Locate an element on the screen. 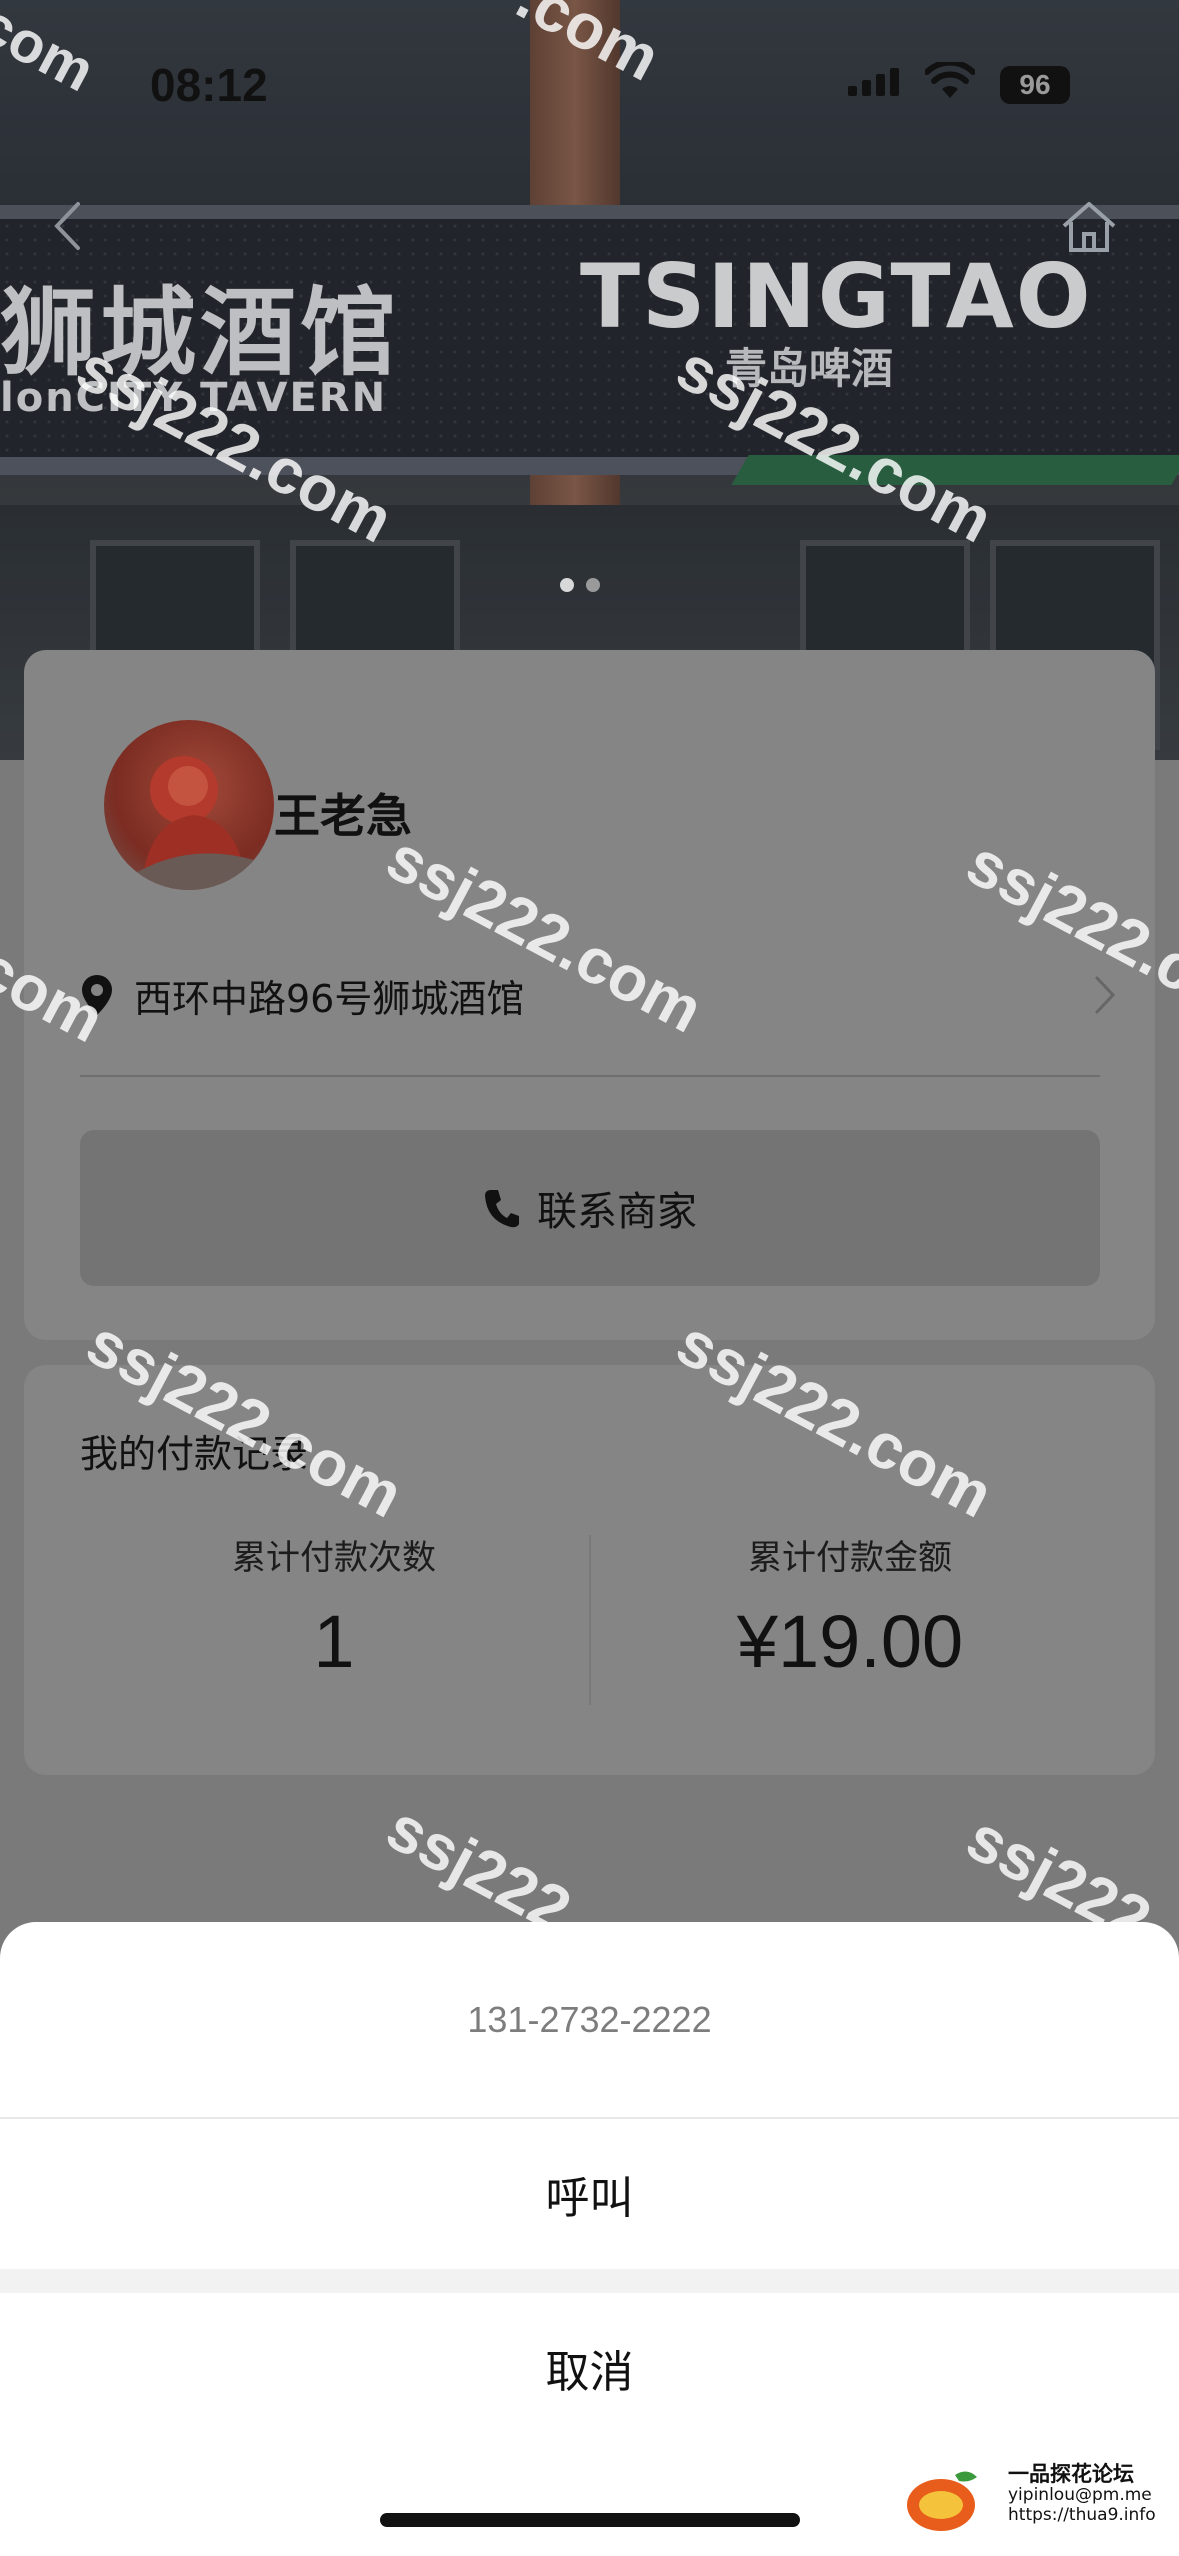  status-time: 08:12 is located at coordinates (209, 85).